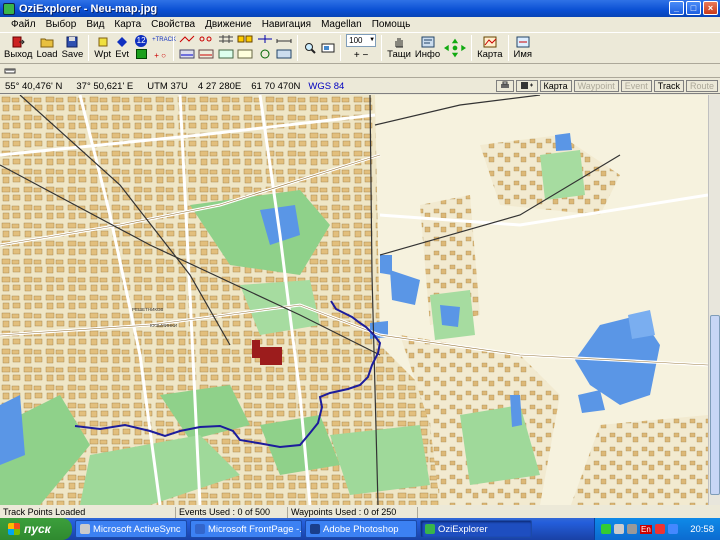 This screenshot has width=720, height=540. Describe the element at coordinates (102, 48) in the screenshot. I see `waypoint-button: Wpt` at that location.